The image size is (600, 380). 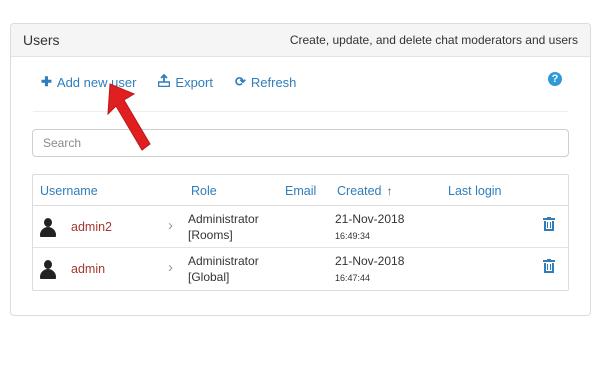 I want to click on export-icon, so click(x=164, y=81).